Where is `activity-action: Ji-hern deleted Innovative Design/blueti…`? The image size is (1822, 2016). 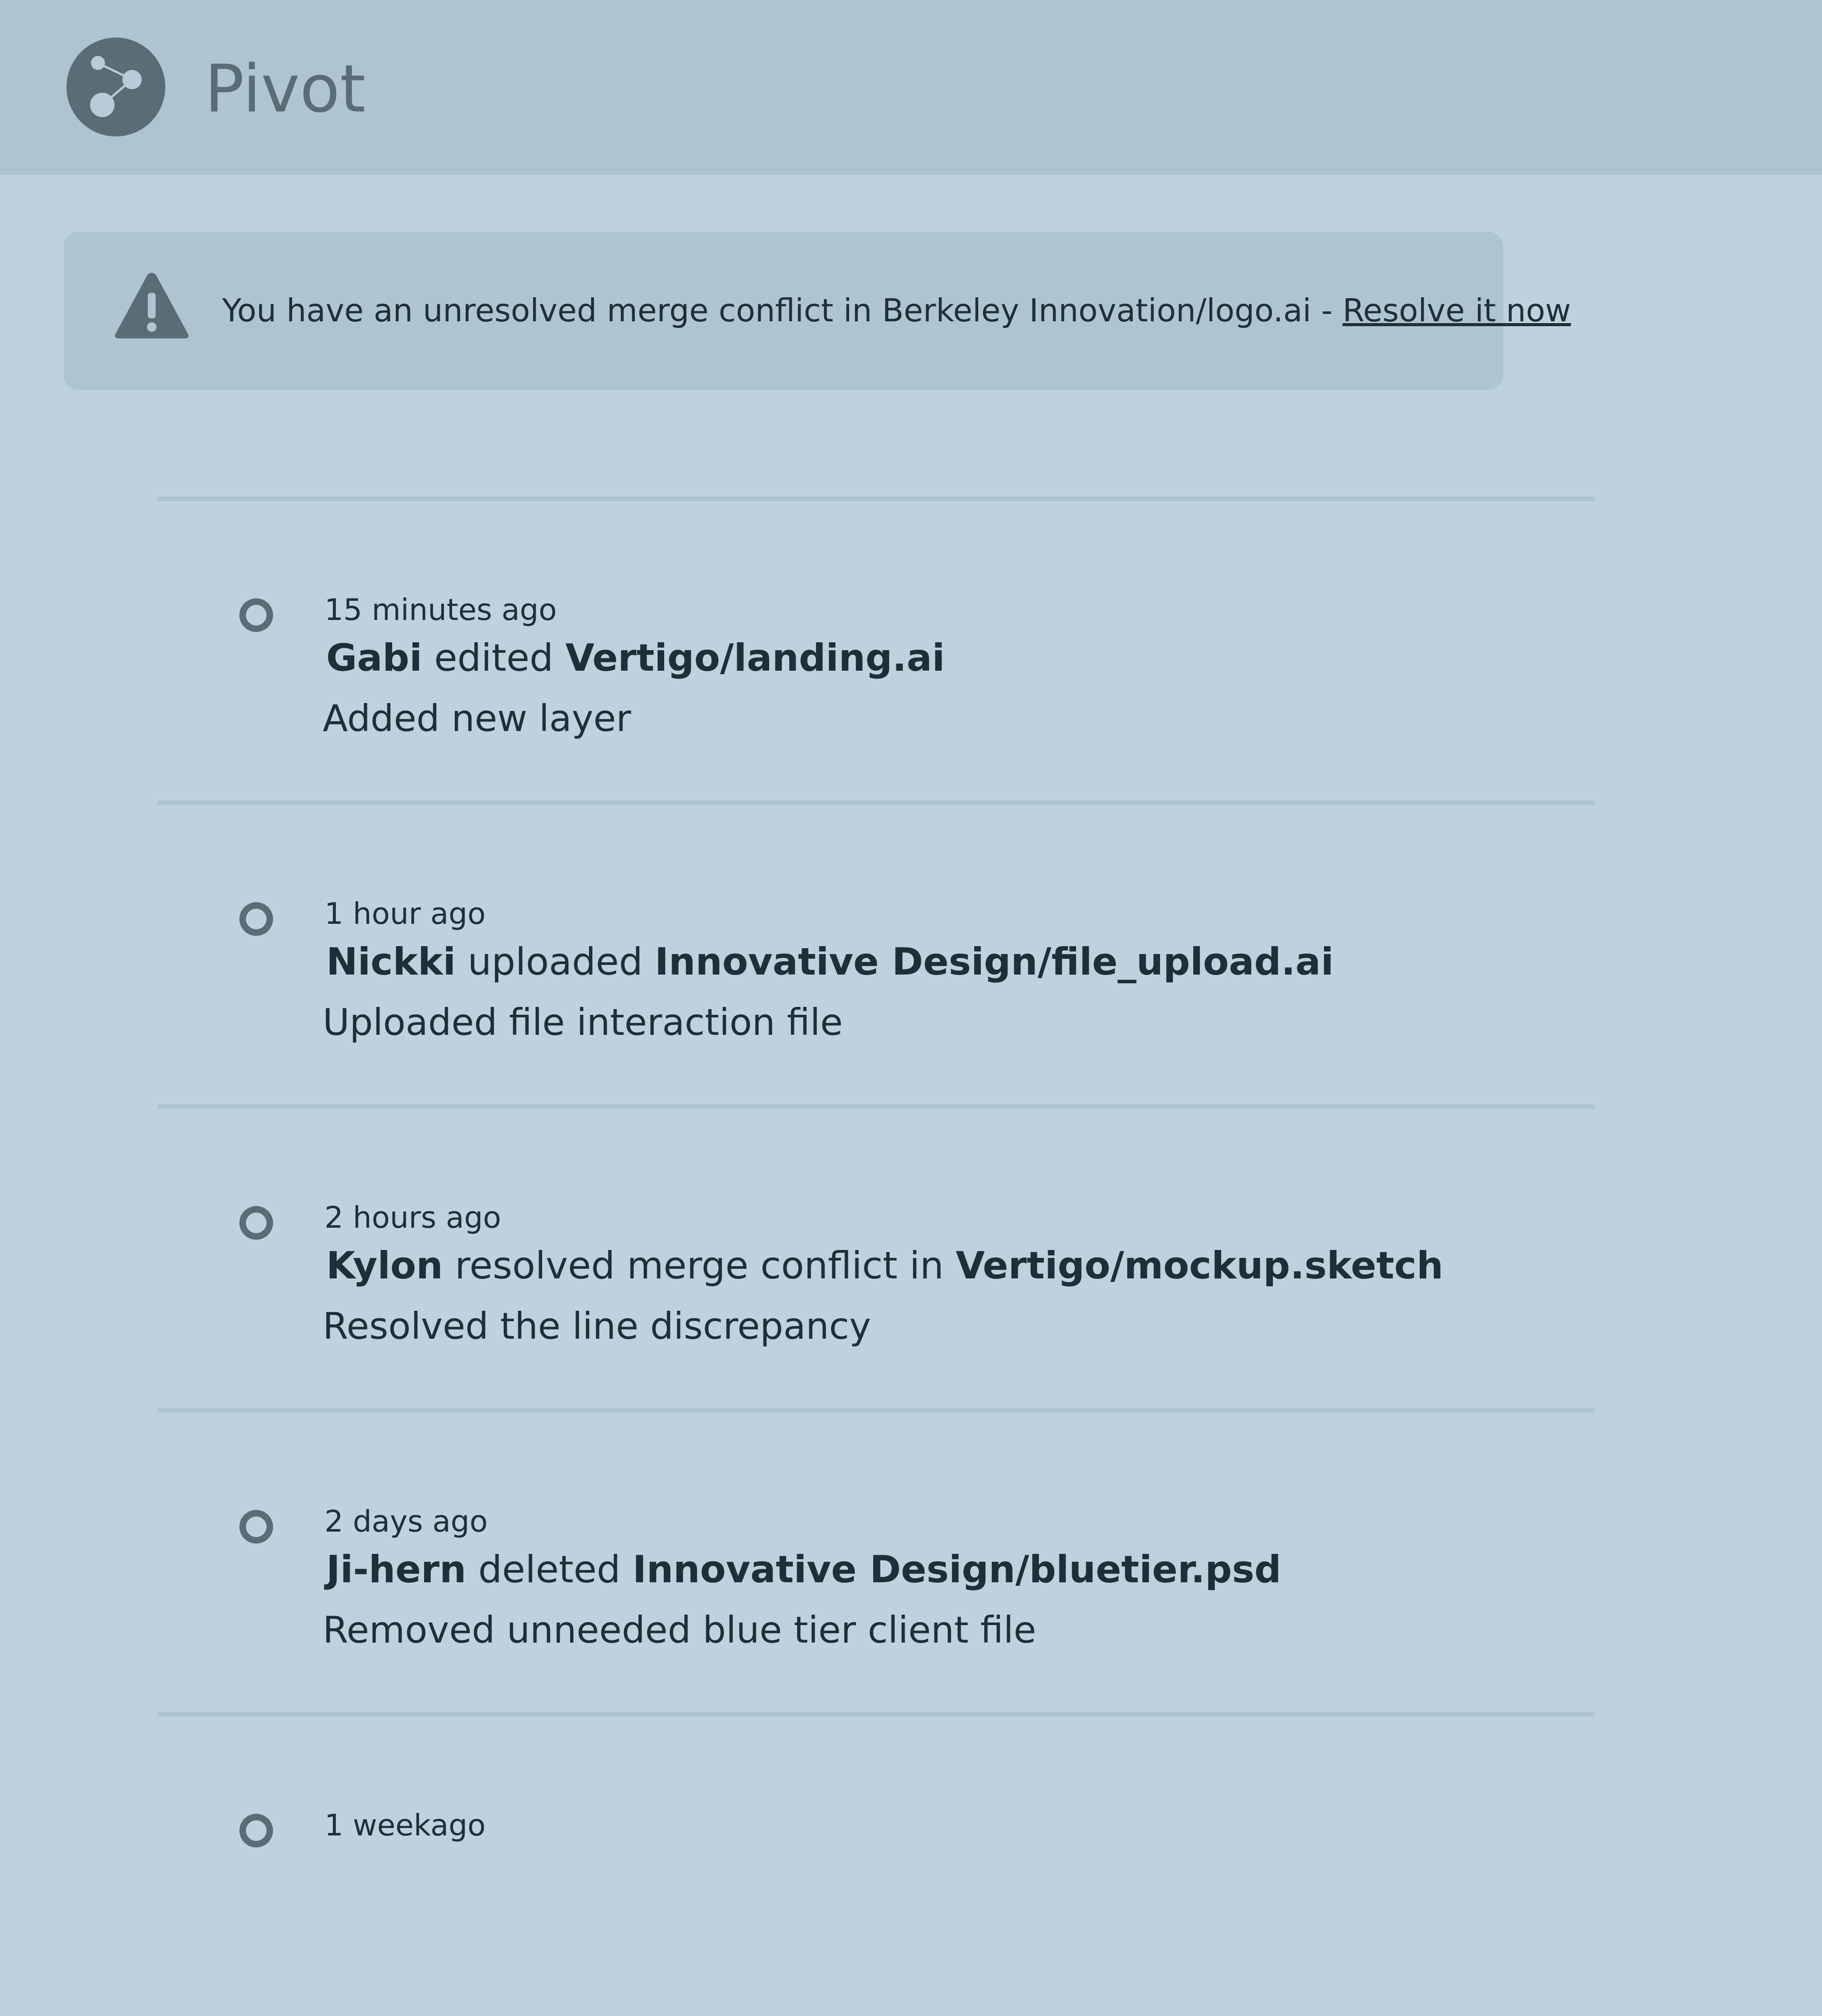 activity-action: Ji-hern deleted Innovative Design/blueti… is located at coordinates (803, 1569).